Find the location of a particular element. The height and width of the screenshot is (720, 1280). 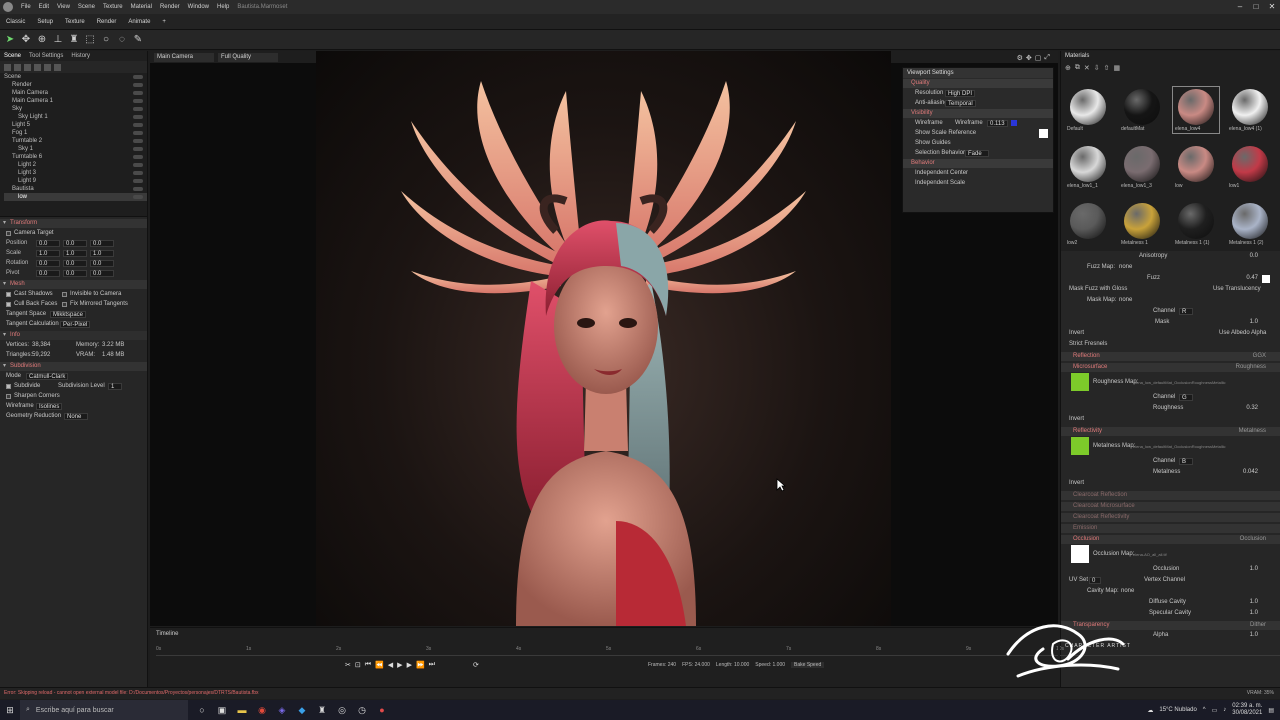

wireframe-color-swatch is located at coordinates (1013, 123).